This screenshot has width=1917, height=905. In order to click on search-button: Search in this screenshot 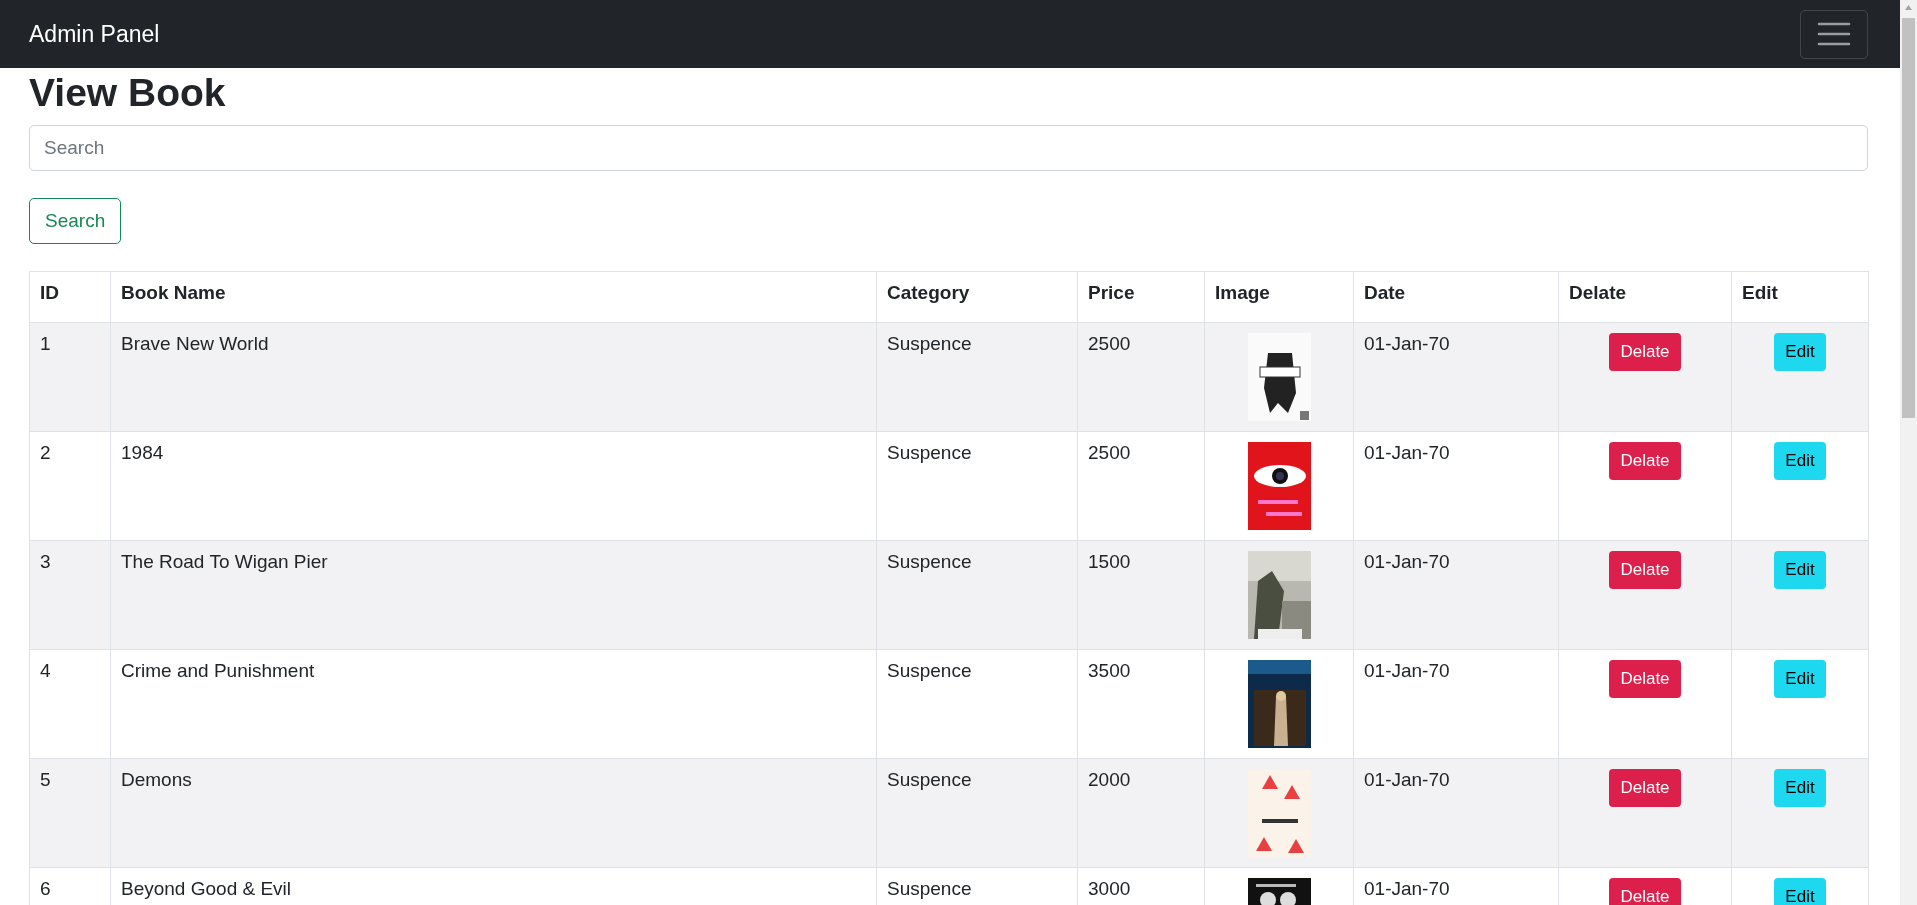, I will do `click(75, 220)`.